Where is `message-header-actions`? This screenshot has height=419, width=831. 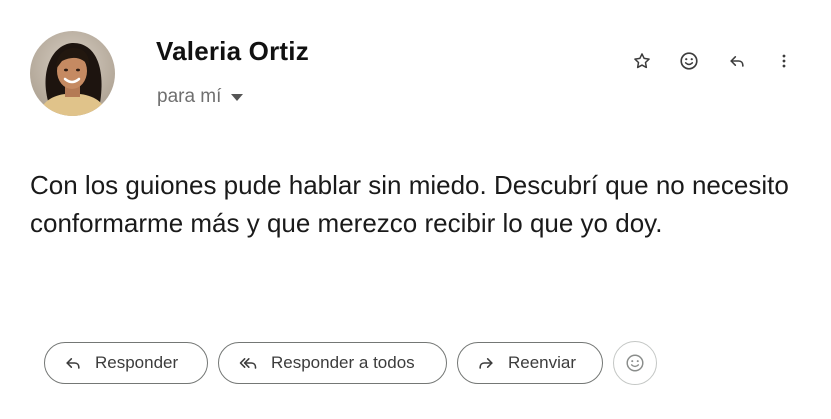 message-header-actions is located at coordinates (713, 61).